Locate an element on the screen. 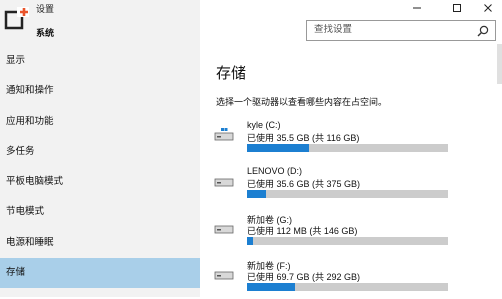 The height and width of the screenshot is (299, 502). sidebar-item-label: 通知和操作 is located at coordinates (30, 91).